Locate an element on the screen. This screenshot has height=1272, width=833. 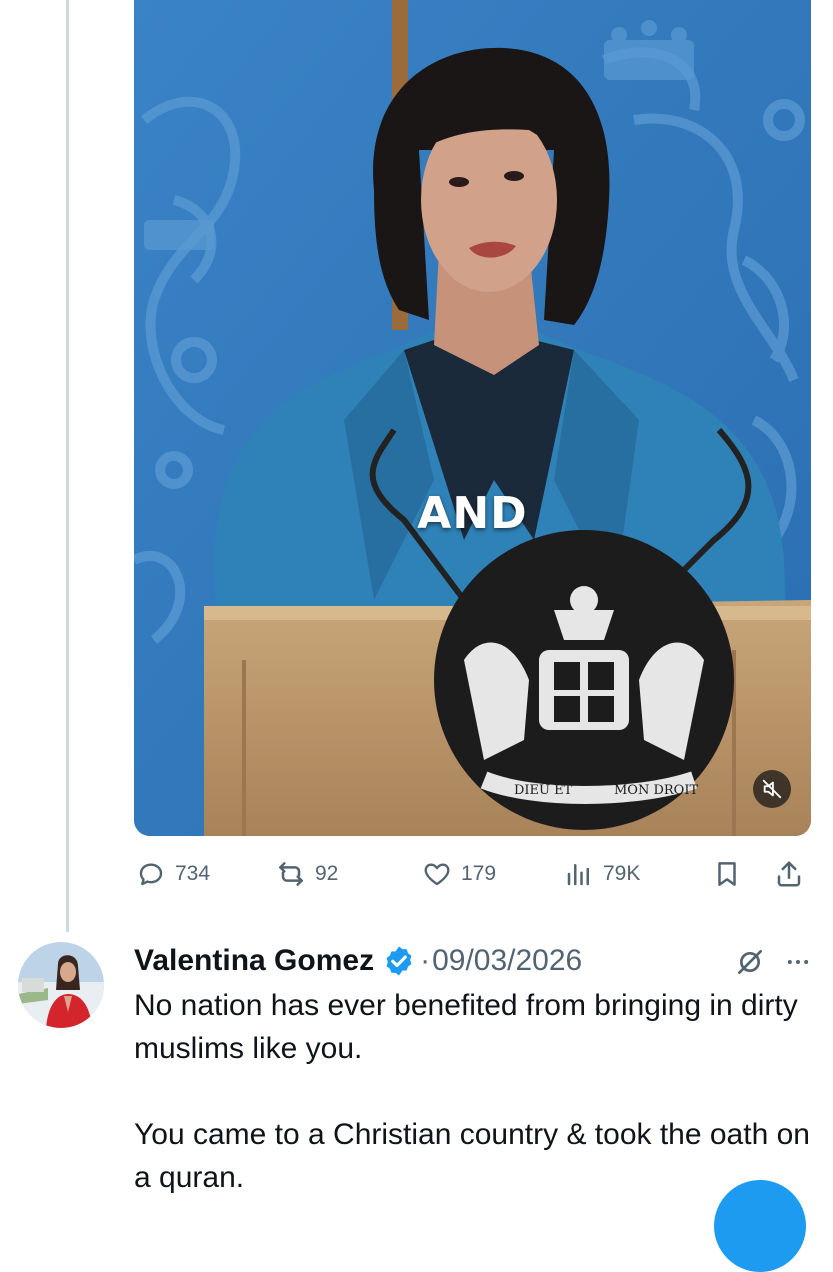
reply-count: 734 is located at coordinates (193, 873).